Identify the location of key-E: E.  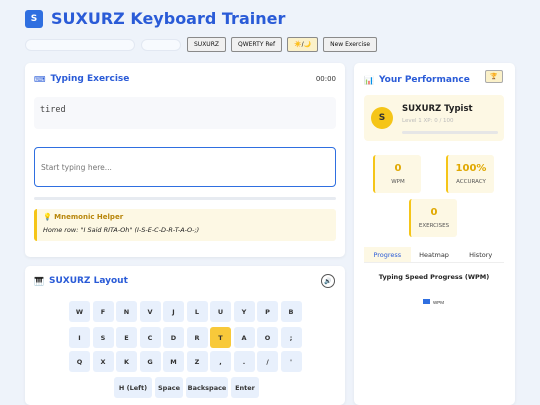
(126, 337).